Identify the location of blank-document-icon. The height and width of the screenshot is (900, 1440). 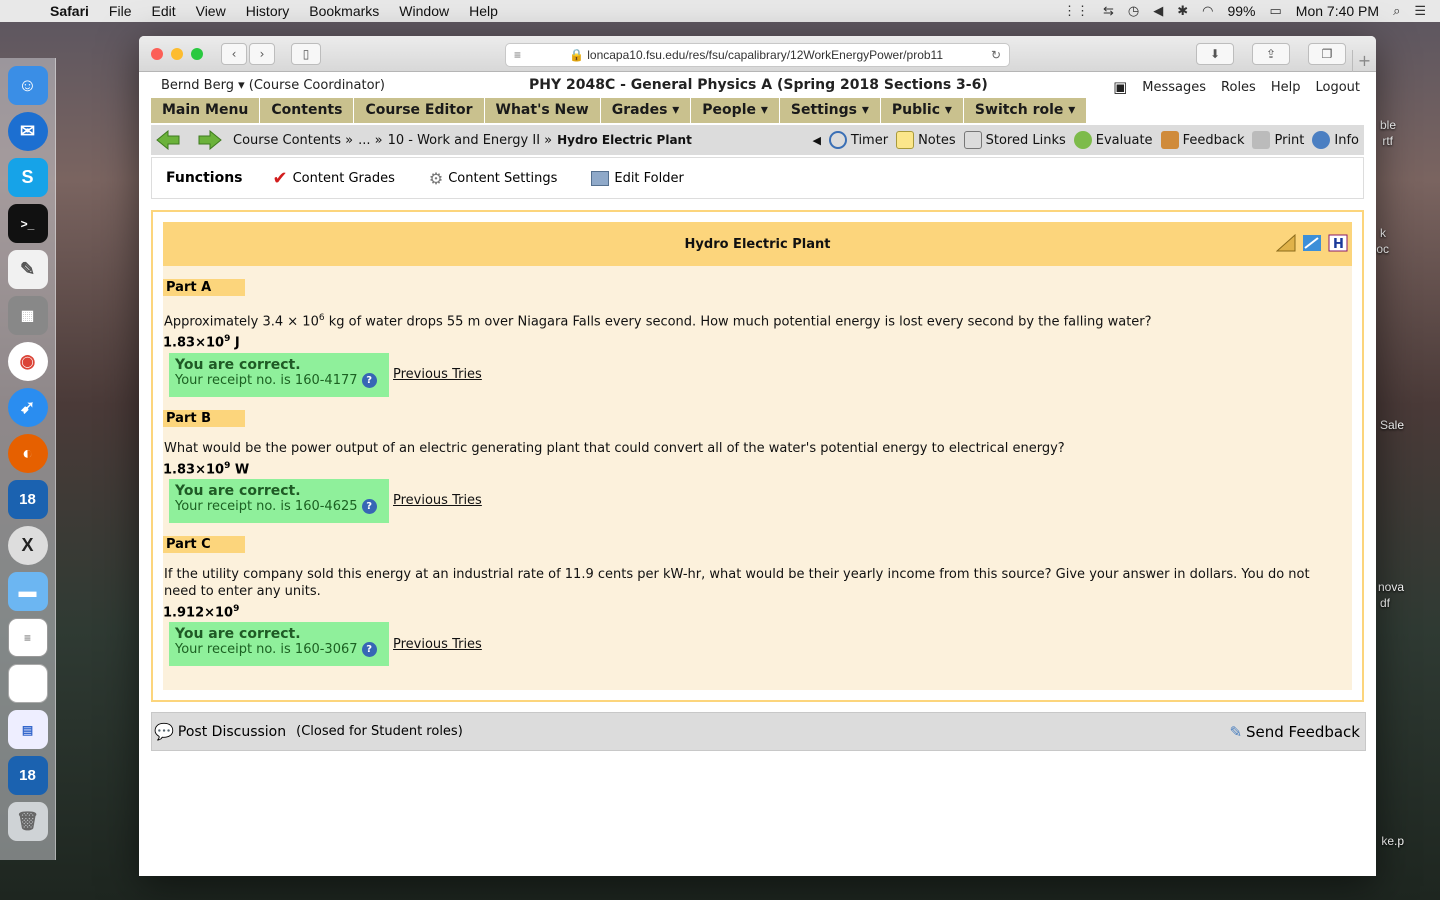
(27, 683).